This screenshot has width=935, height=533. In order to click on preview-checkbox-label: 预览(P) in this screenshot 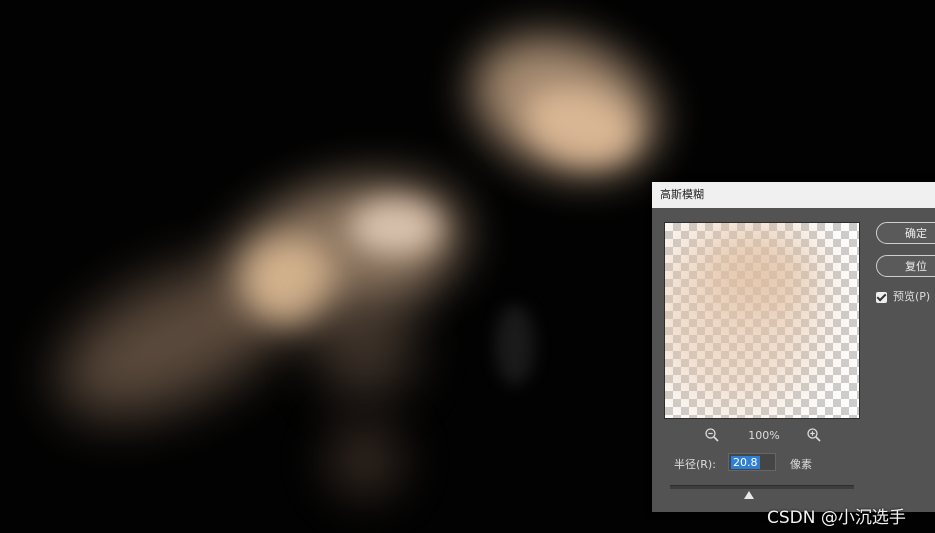, I will do `click(912, 296)`.